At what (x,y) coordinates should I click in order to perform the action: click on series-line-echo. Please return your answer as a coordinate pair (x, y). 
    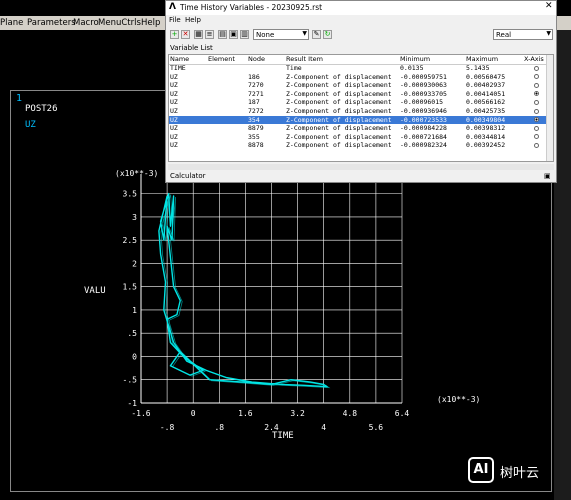
    Looking at the image, I should click on (245, 291).